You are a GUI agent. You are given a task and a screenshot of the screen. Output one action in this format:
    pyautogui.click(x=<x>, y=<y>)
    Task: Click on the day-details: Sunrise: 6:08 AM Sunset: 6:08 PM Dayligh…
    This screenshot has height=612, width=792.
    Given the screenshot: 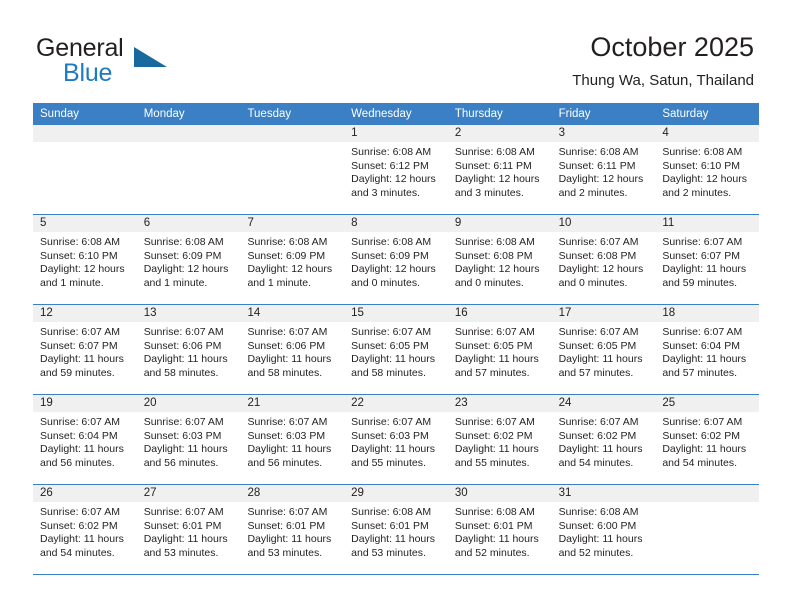 What is the action you would take?
    pyautogui.click(x=500, y=261)
    